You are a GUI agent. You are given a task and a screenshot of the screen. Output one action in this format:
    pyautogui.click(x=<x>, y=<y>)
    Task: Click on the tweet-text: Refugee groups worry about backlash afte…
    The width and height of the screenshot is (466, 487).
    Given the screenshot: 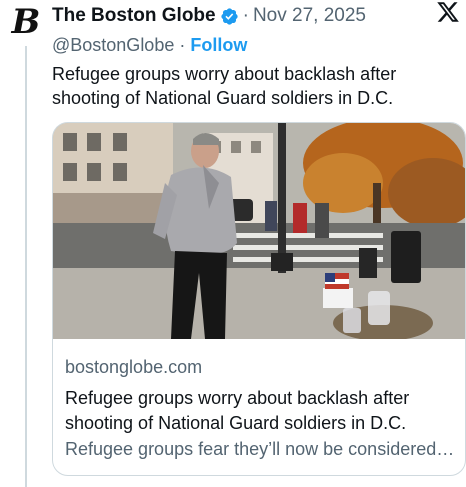 What is the action you would take?
    pyautogui.click(x=224, y=86)
    